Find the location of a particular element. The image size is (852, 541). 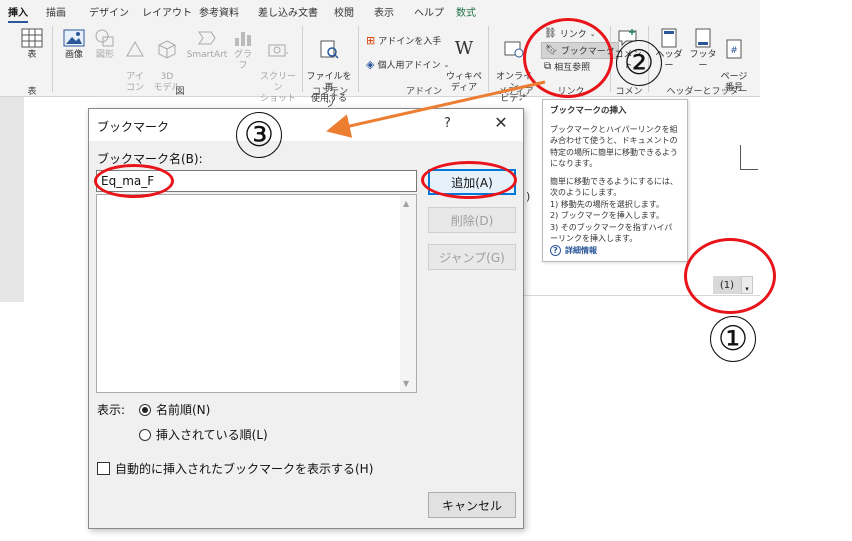

annotation-arrow is located at coordinates (436, 109).